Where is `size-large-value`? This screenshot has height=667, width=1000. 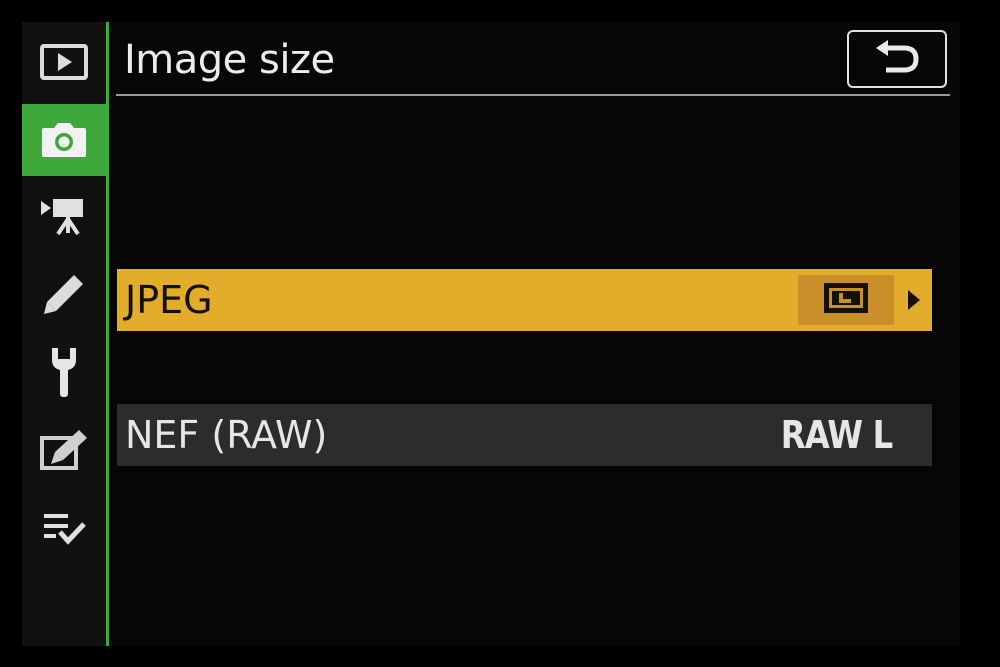
size-large-value is located at coordinates (846, 300).